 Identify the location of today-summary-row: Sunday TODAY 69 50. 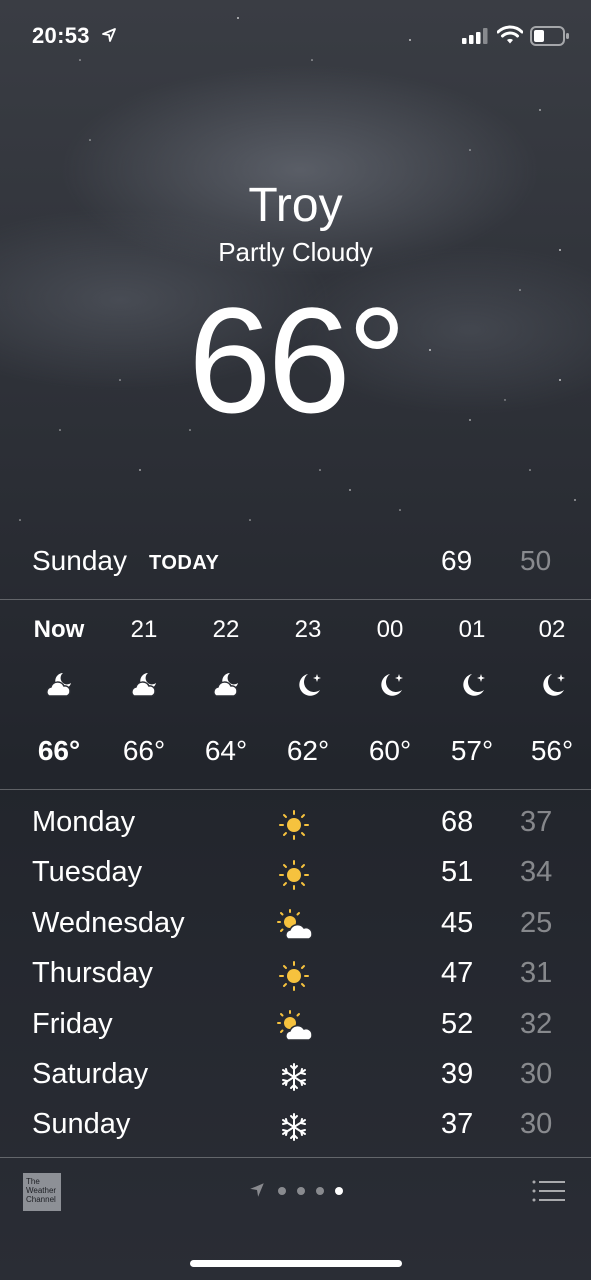
(295, 566).